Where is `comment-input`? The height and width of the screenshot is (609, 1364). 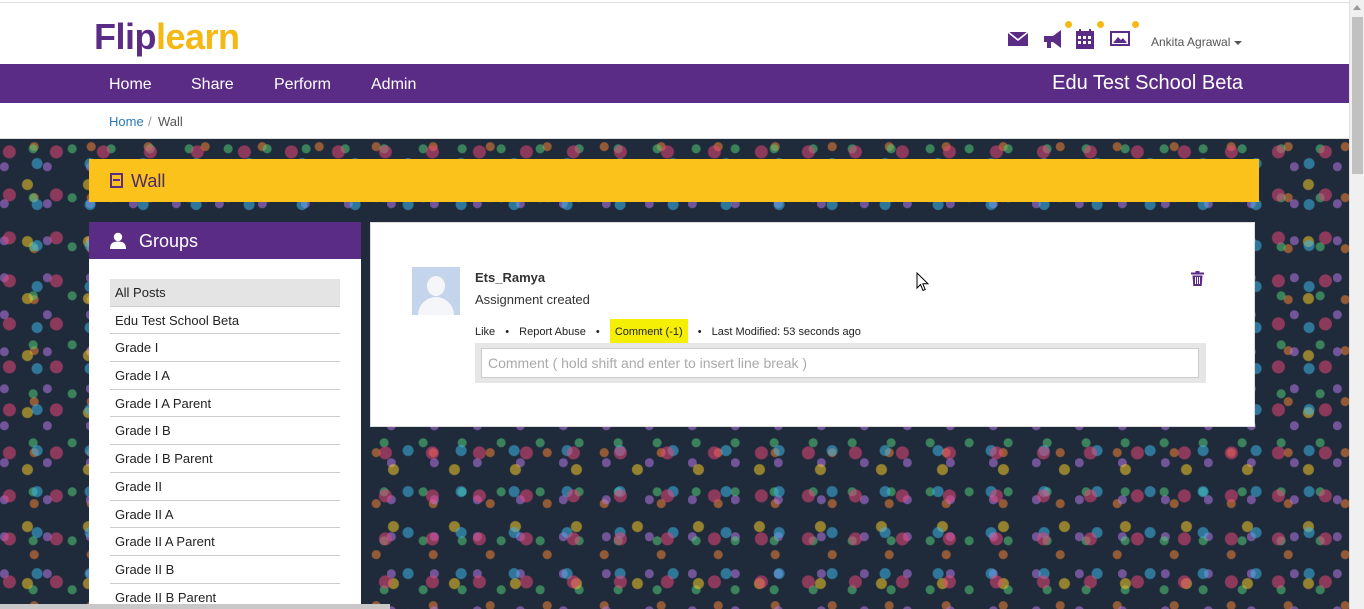 comment-input is located at coordinates (840, 363).